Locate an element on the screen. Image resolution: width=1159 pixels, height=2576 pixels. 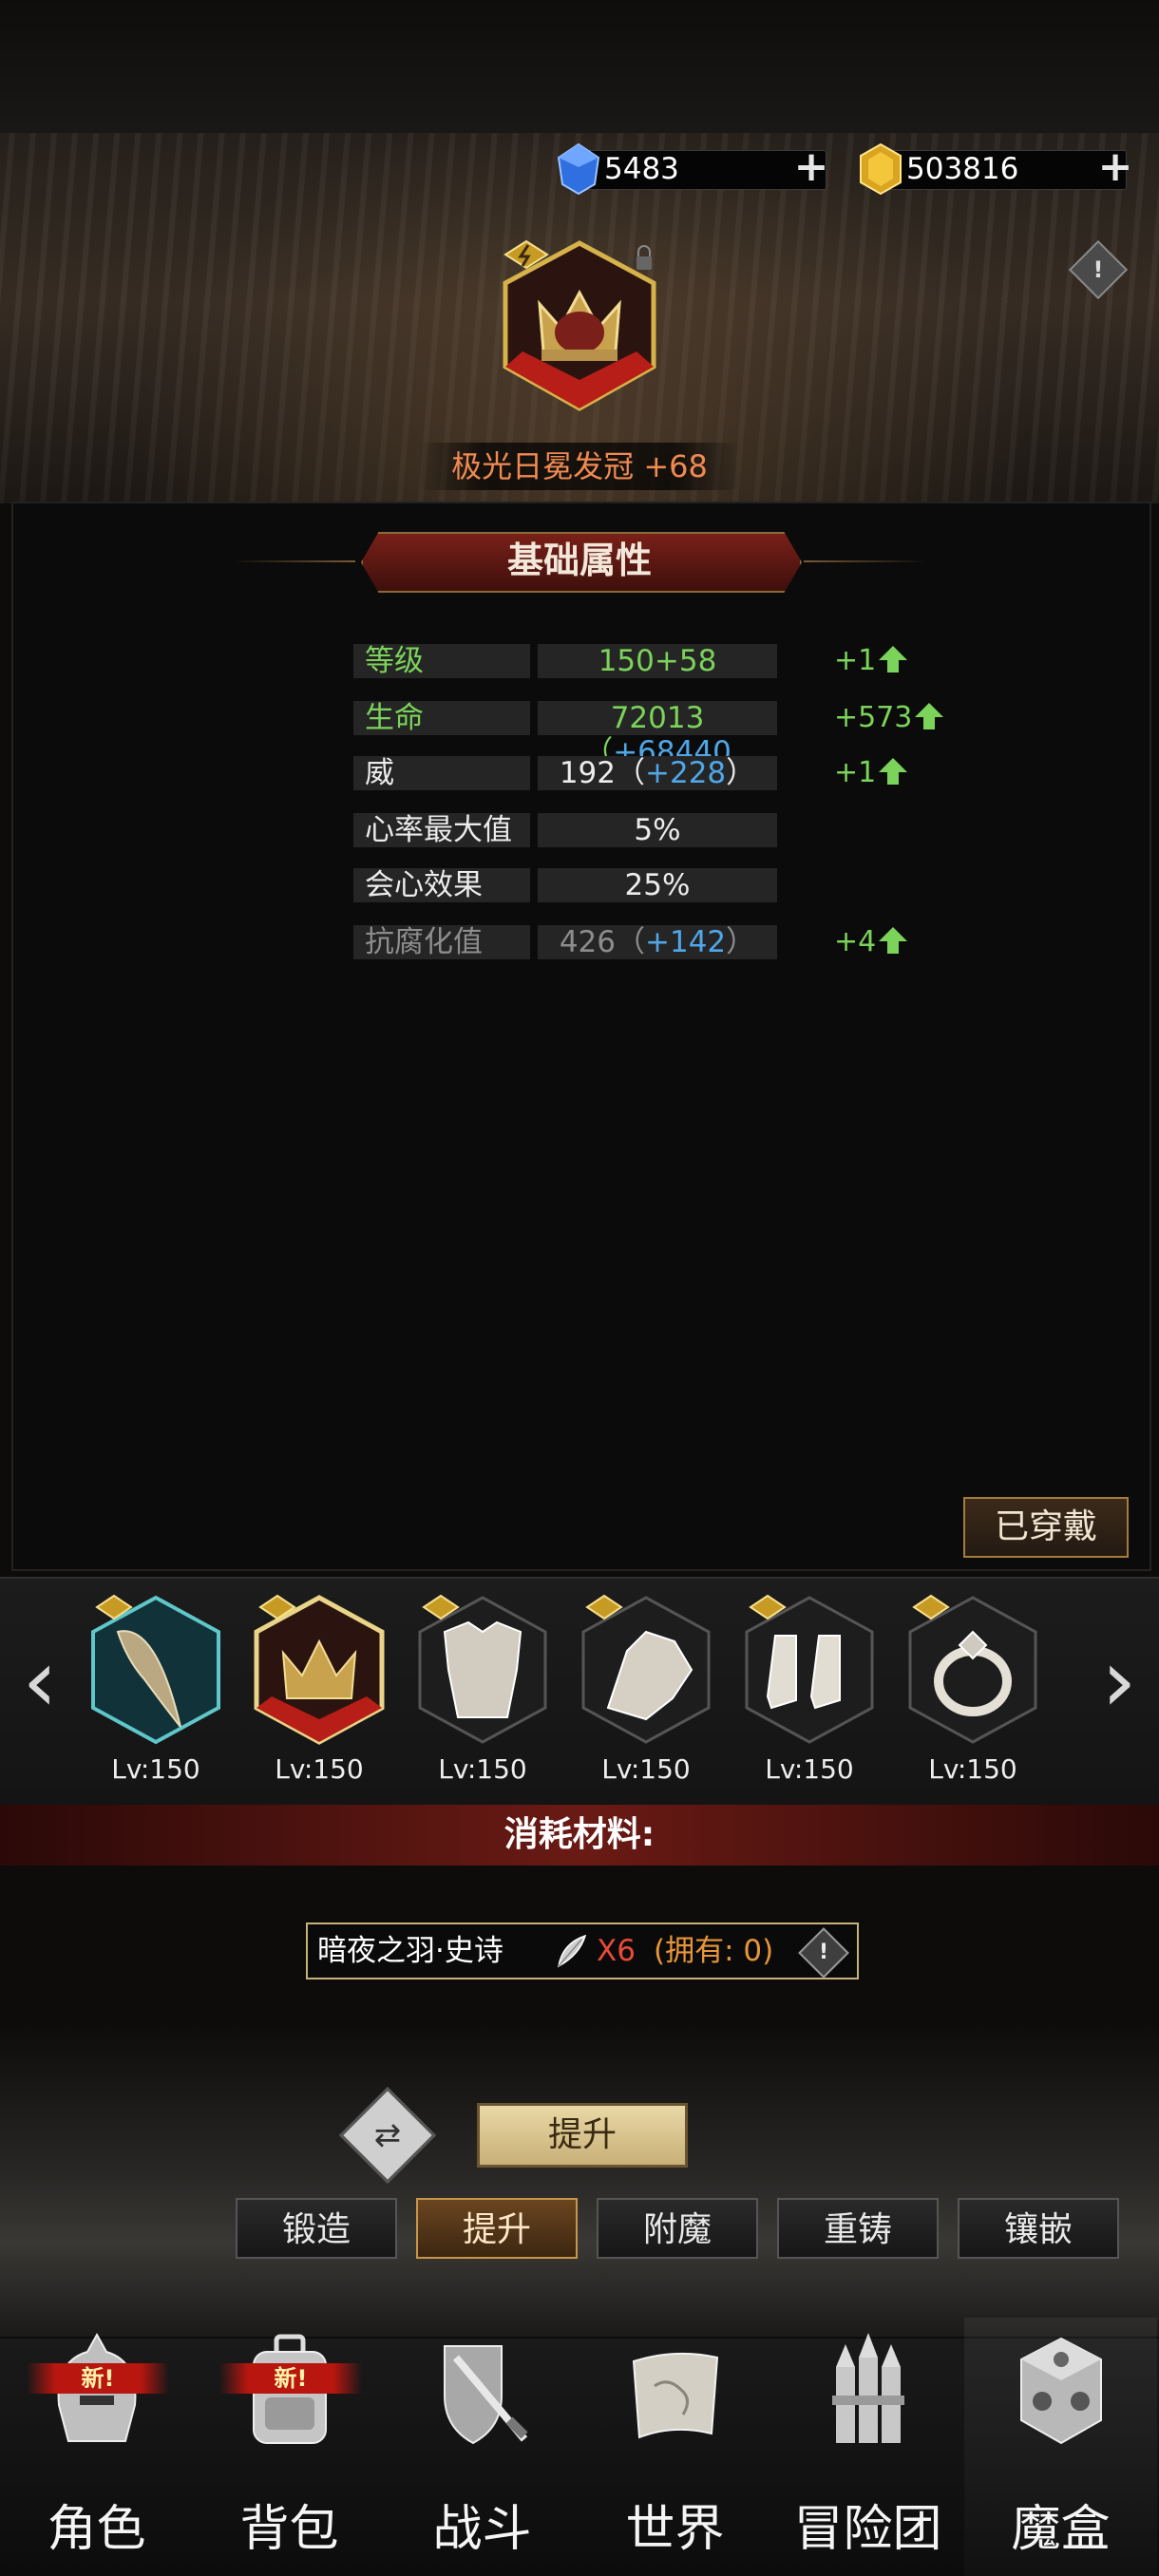
attr-value-level: 150+58 is located at coordinates (657, 661).